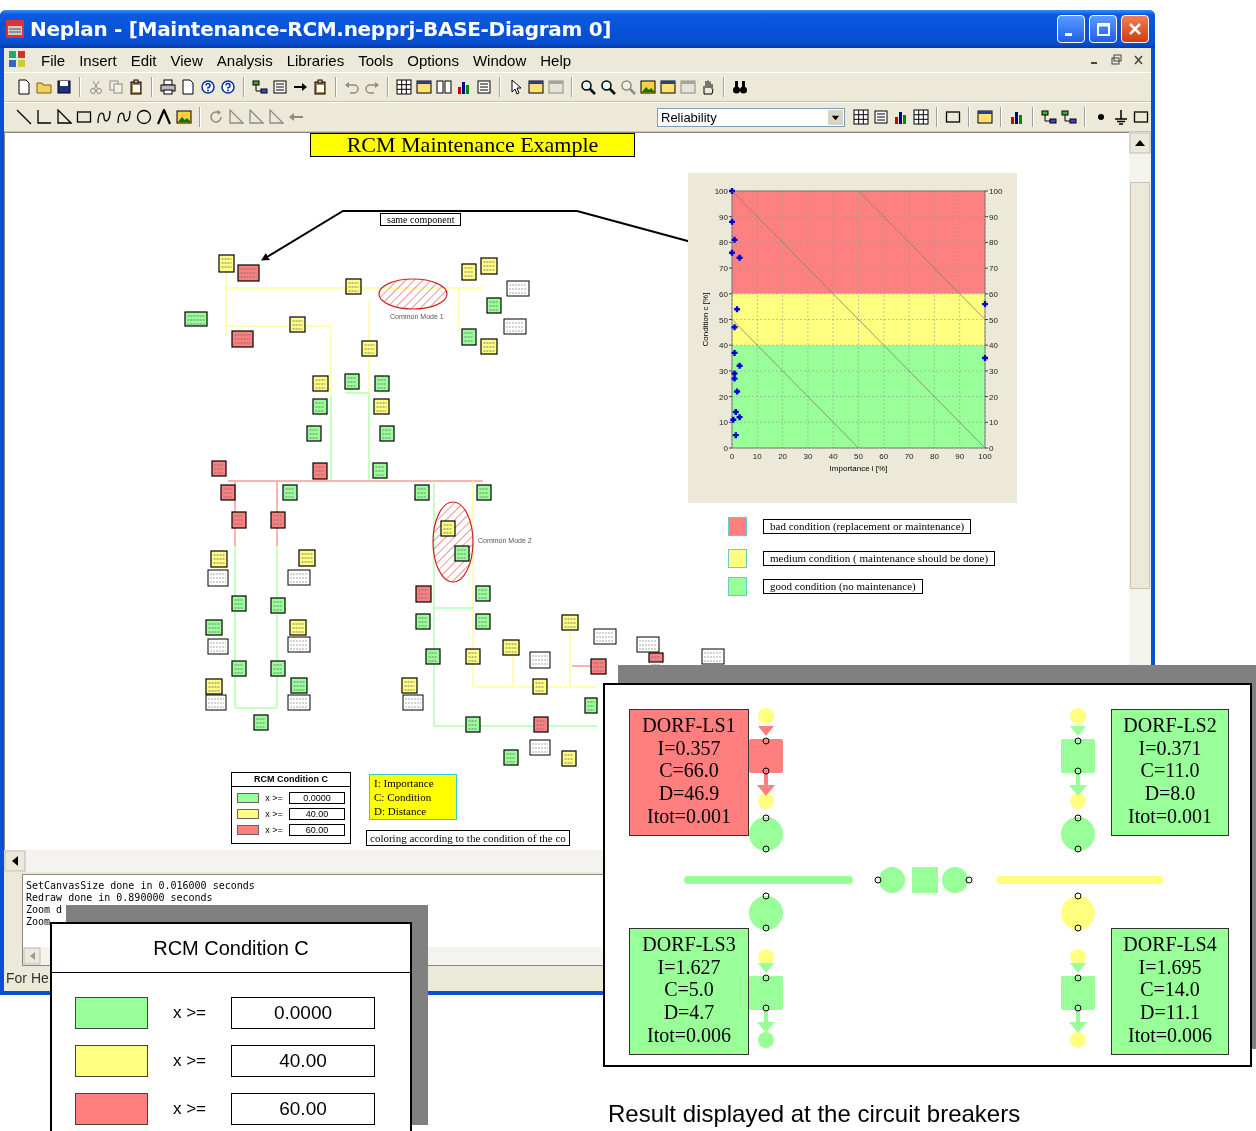 The image size is (1256, 1131). Describe the element at coordinates (444, 87) in the screenshot. I see `columns-icon` at that location.